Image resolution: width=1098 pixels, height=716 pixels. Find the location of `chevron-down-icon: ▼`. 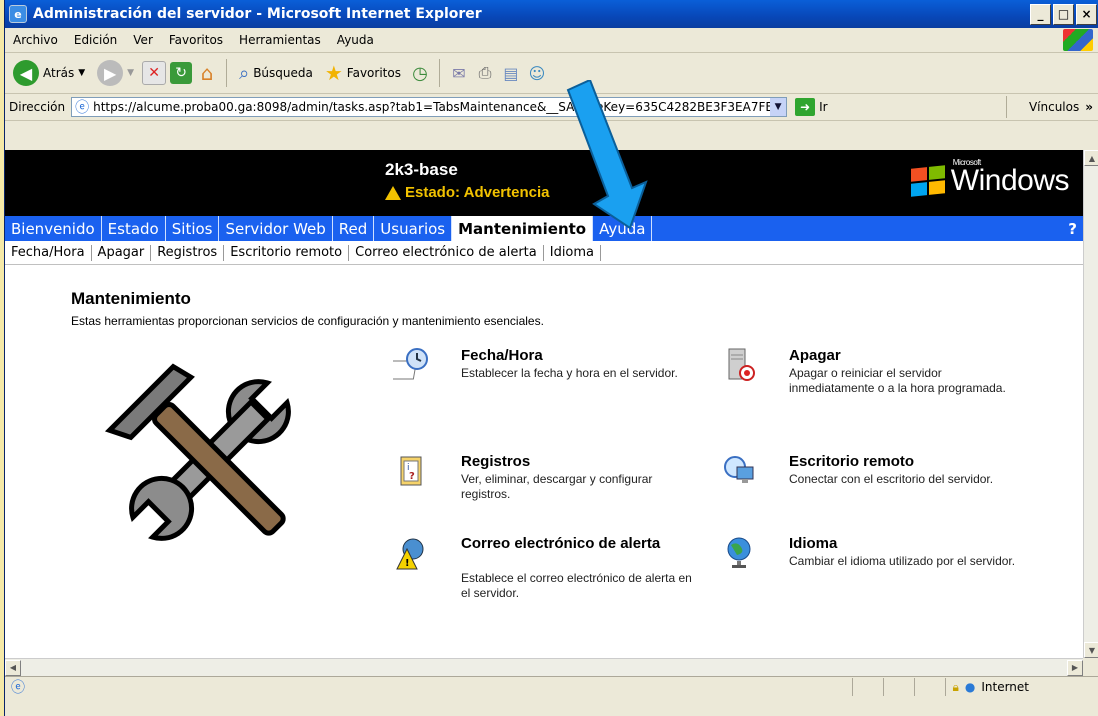

chevron-down-icon: ▼ is located at coordinates (778, 107).